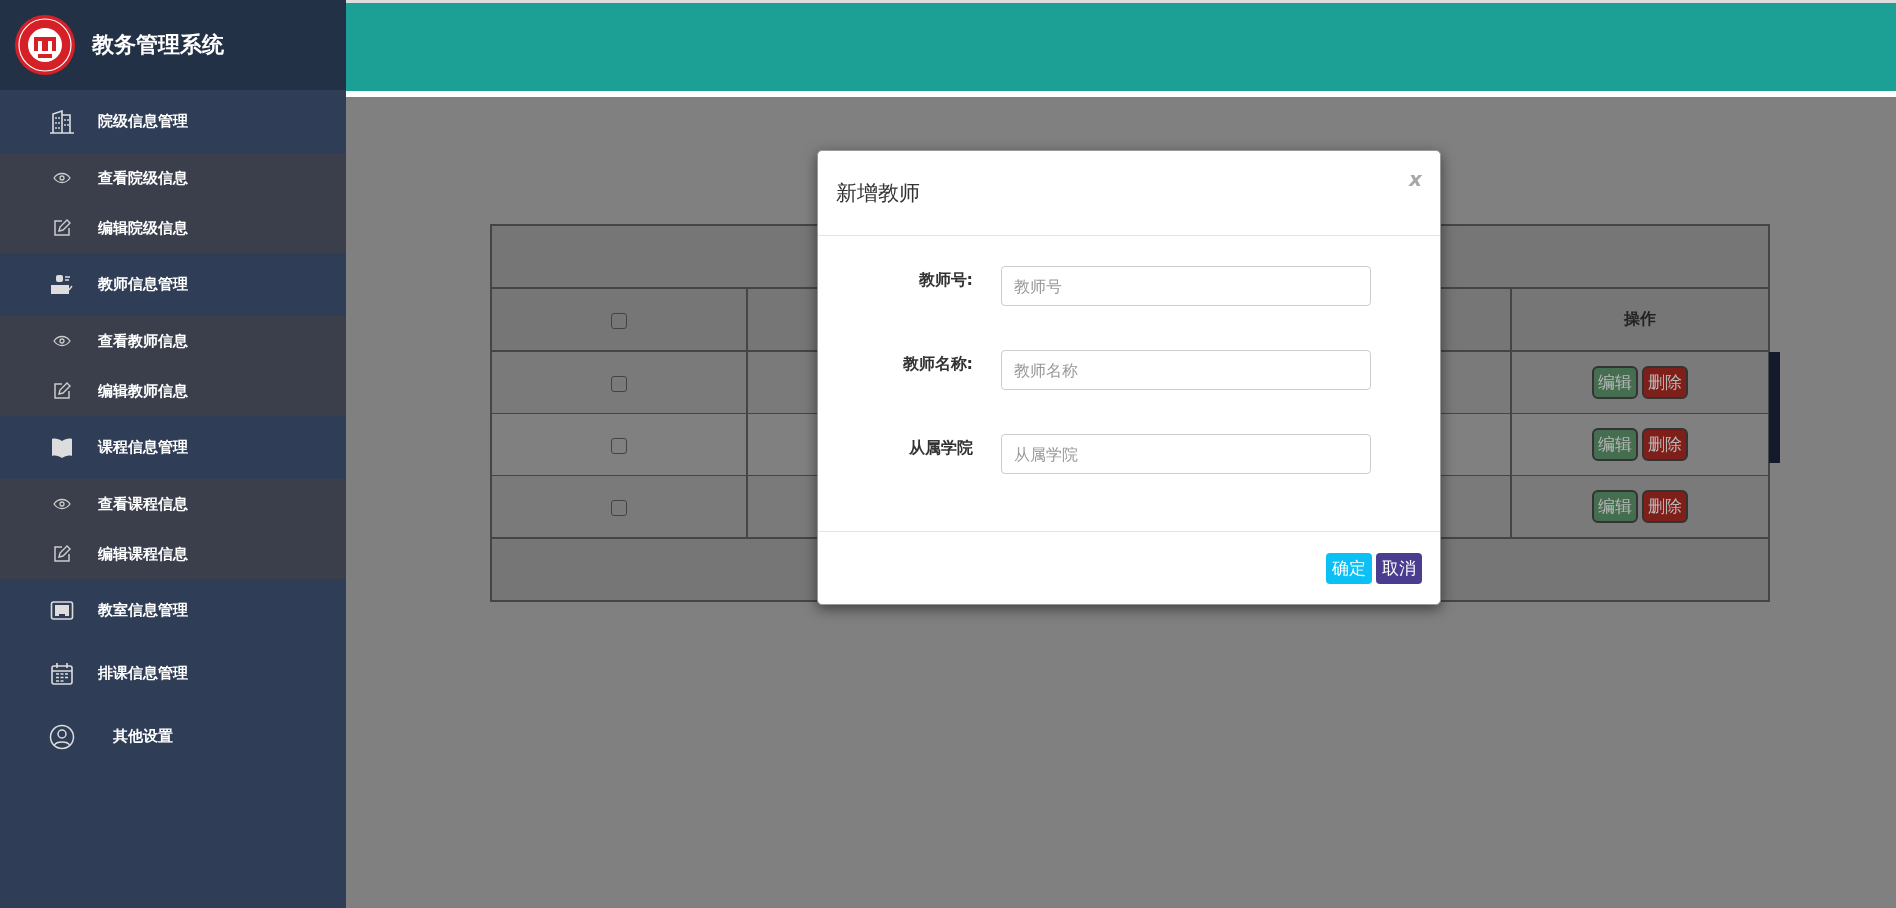  Describe the element at coordinates (62, 447) in the screenshot. I see `book-icon` at that location.